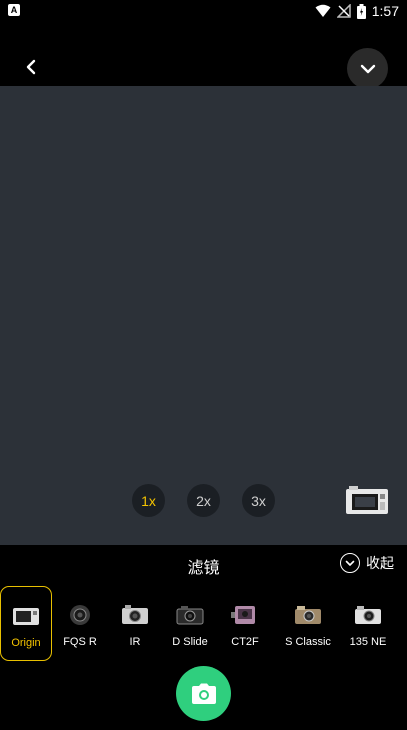 Image resolution: width=407 pixels, height=730 pixels. I want to click on filter-item-d-slide: D Slide, so click(190, 623).